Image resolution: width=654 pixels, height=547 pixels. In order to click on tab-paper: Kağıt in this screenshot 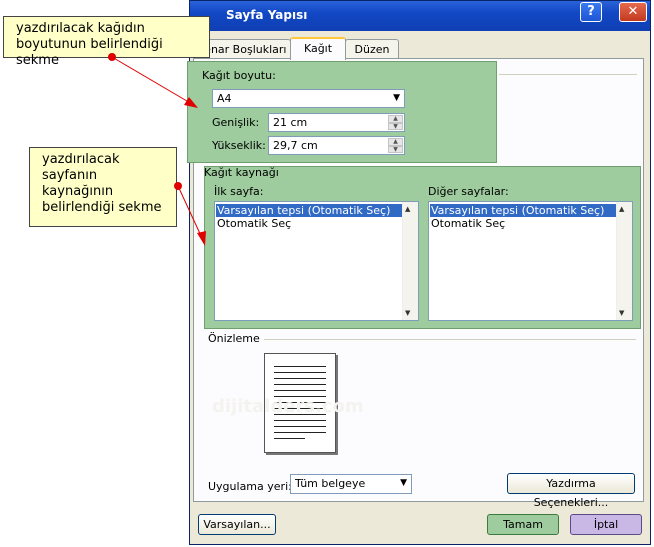, I will do `click(318, 48)`.